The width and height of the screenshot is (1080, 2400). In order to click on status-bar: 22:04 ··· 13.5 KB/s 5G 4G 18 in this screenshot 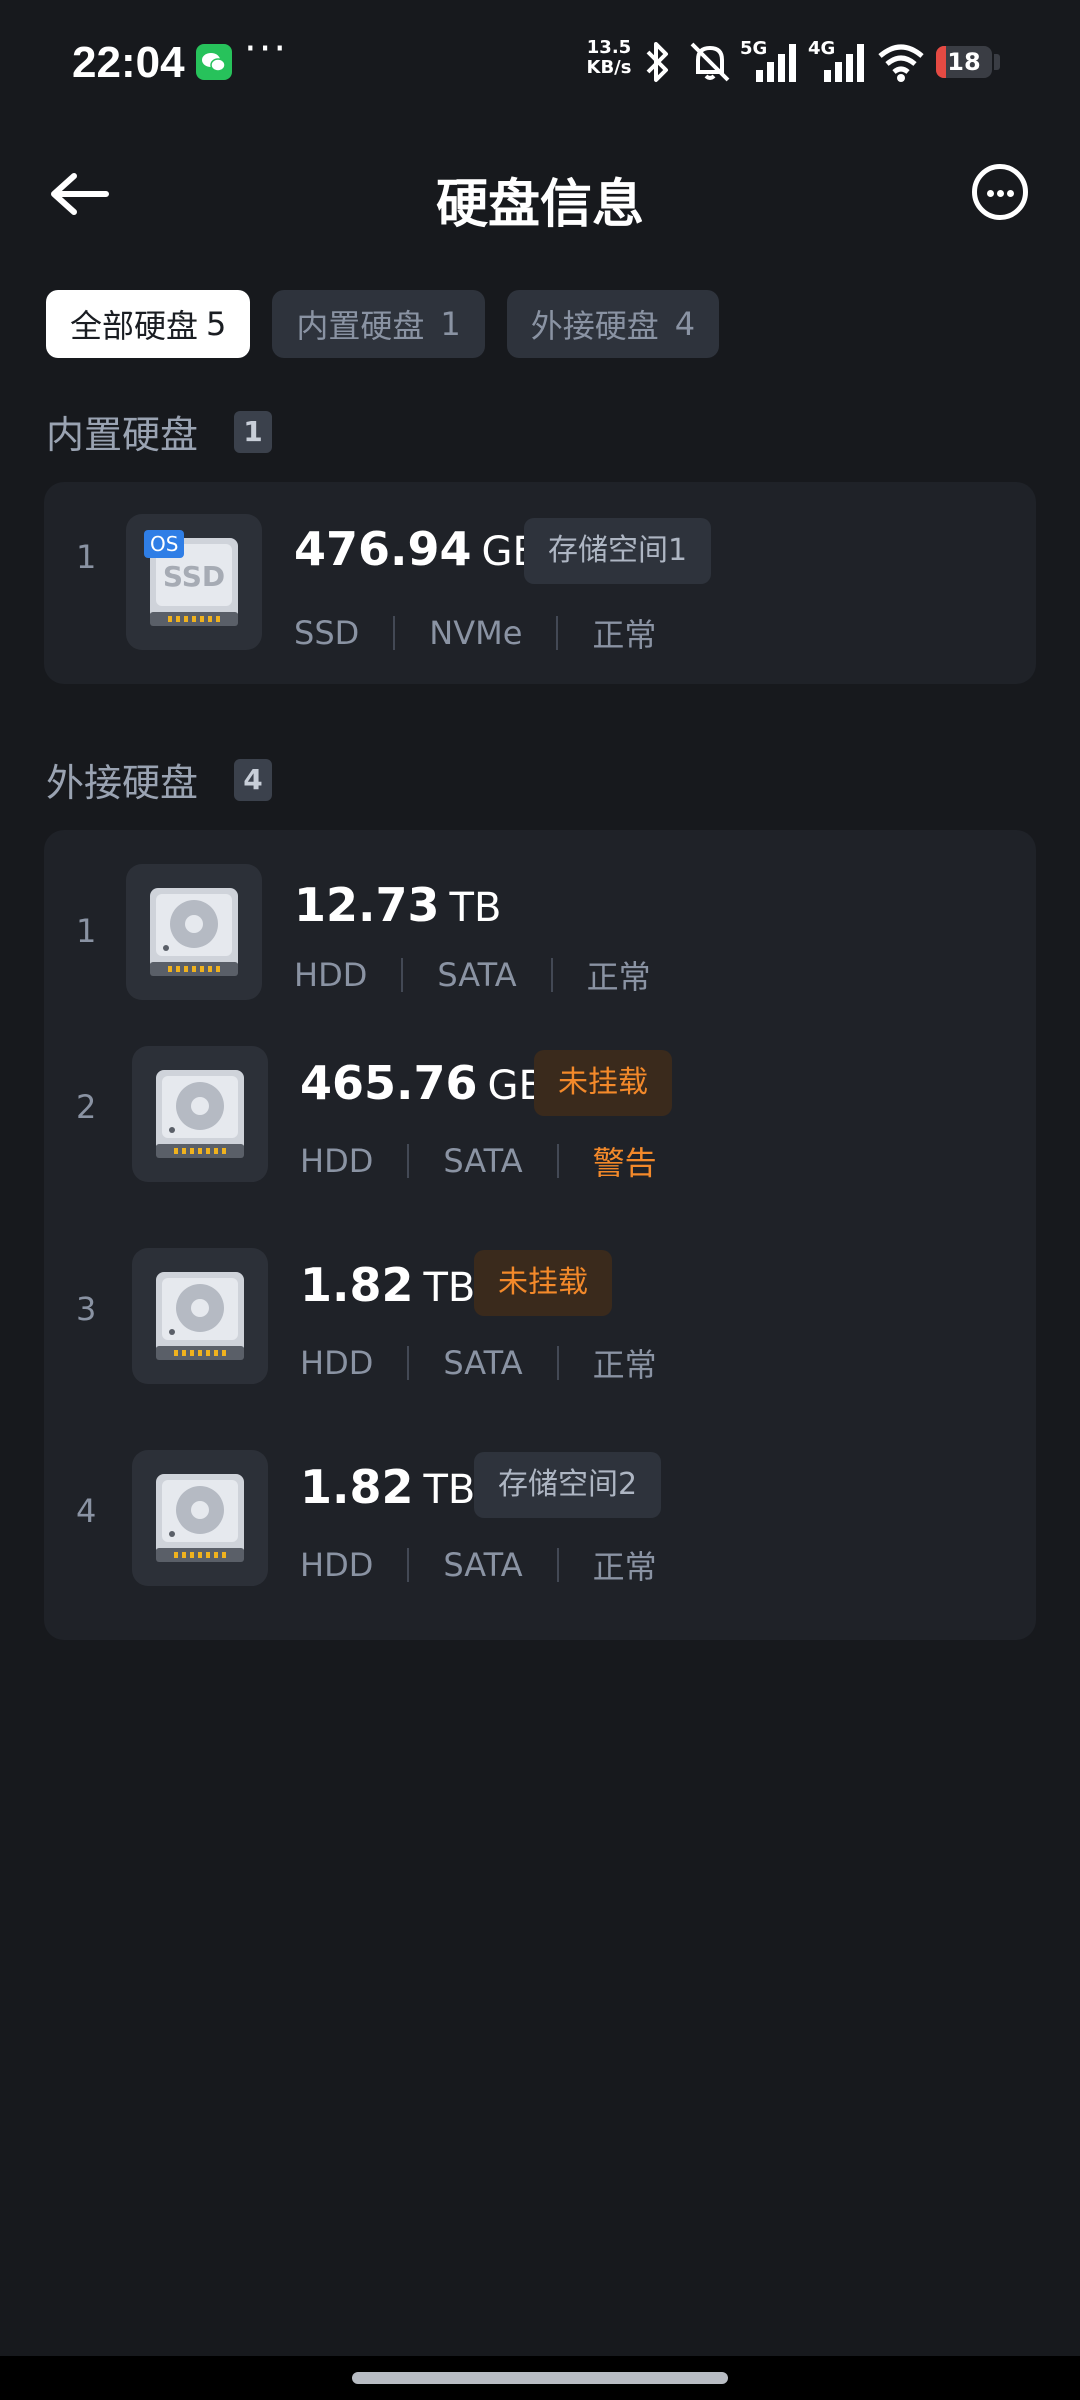, I will do `click(540, 60)`.